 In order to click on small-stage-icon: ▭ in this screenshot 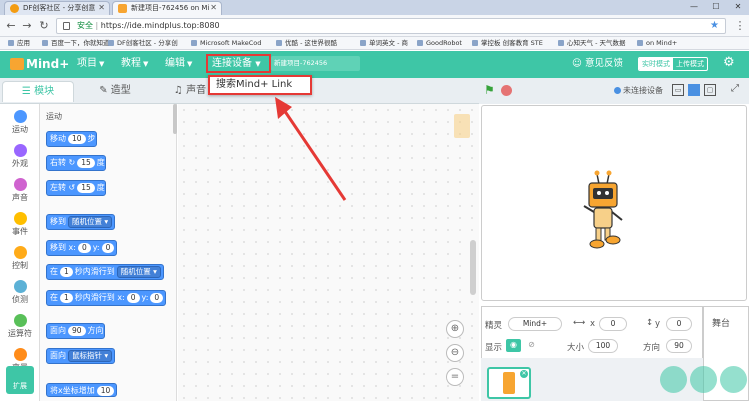, I will do `click(678, 90)`.